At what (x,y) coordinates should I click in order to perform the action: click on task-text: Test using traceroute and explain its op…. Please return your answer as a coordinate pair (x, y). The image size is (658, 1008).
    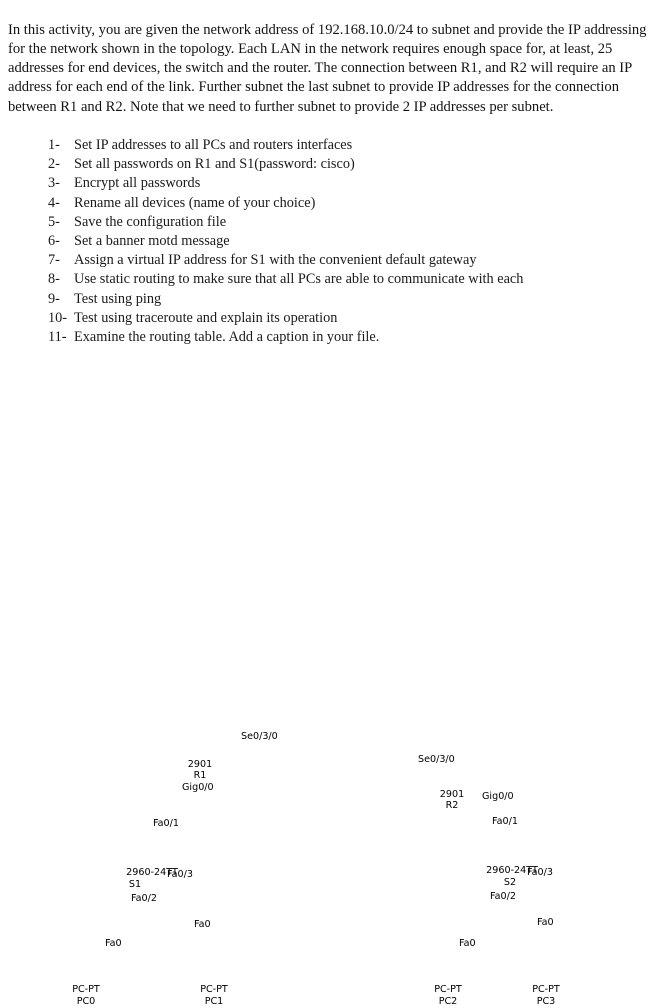
    Looking at the image, I should click on (206, 317).